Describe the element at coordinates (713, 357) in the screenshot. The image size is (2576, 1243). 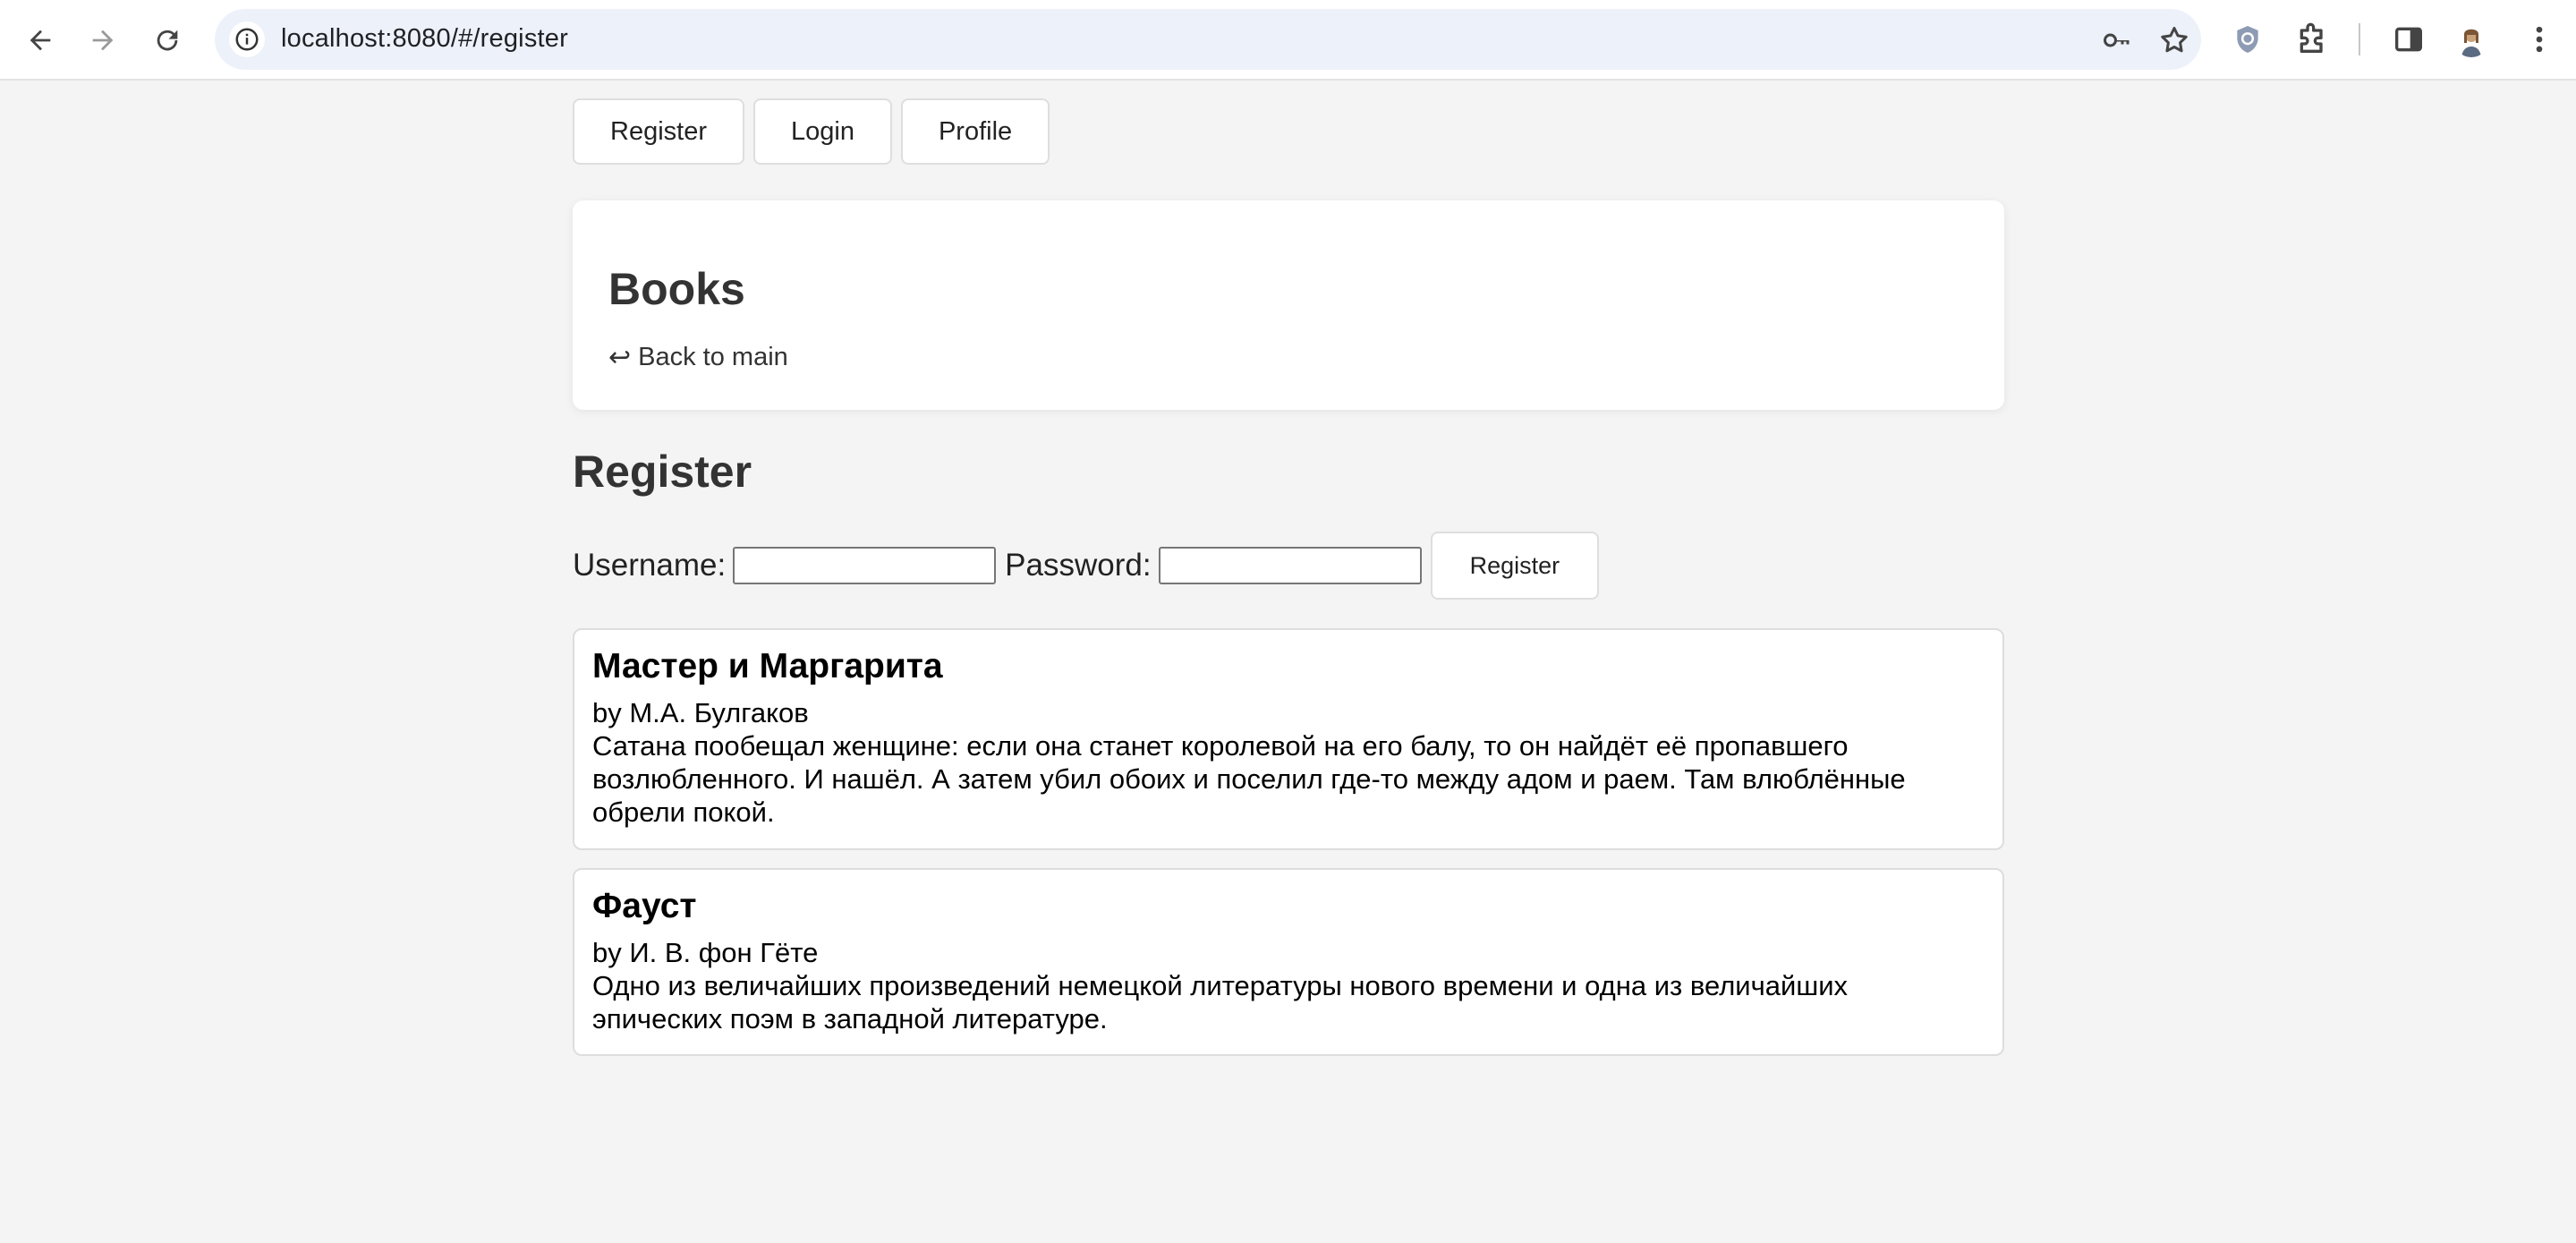
I see `back-to-main-label: Back to main` at that location.